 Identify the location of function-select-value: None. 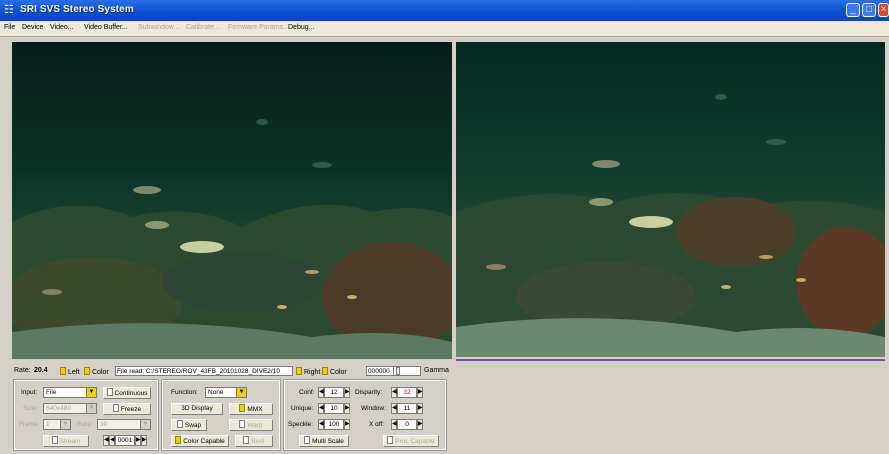
(216, 392).